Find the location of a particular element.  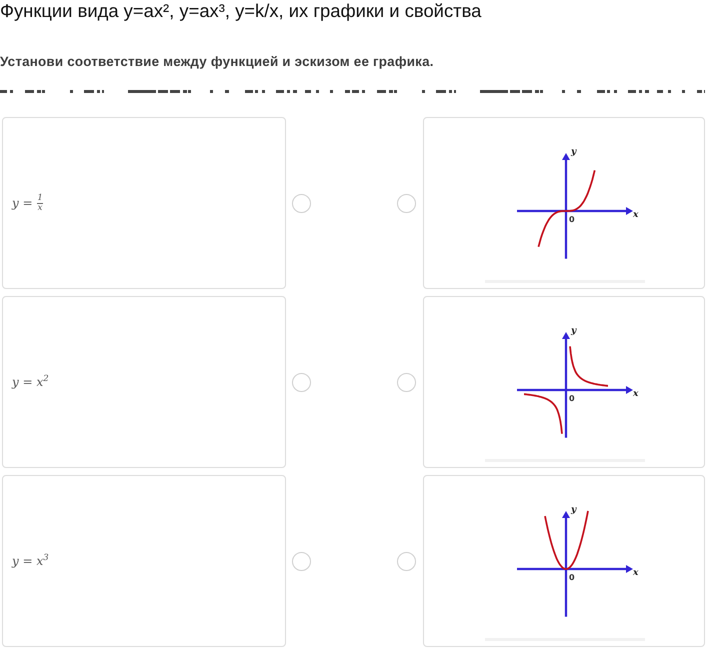

instruction-text: Установи соответствие между функцией и эскизом ее графика. is located at coordinates (217, 62).